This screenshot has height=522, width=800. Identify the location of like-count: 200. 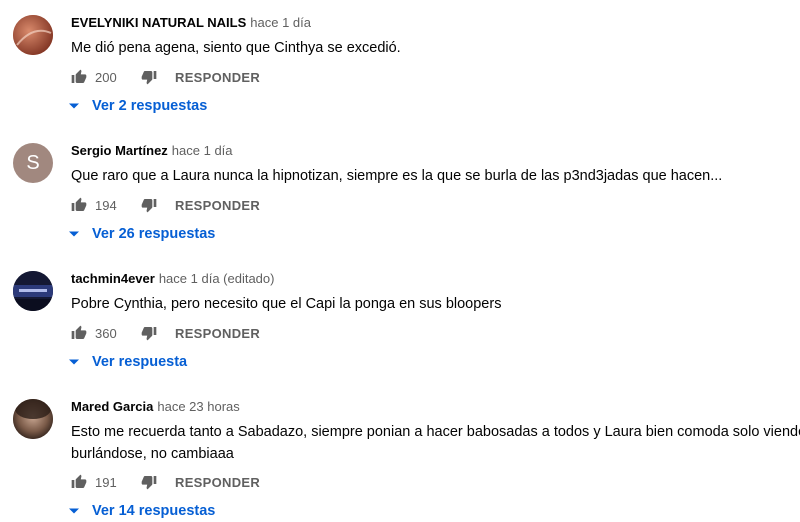
(106, 77).